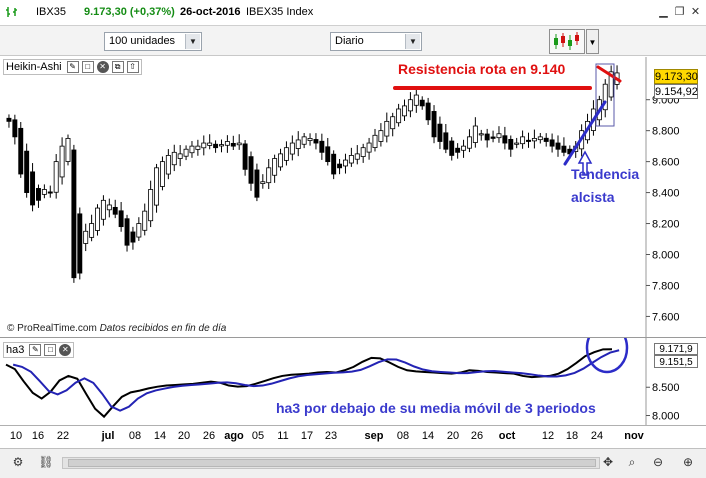  Describe the element at coordinates (258, 436) in the screenshot. I see `x-day-label: 05` at that location.